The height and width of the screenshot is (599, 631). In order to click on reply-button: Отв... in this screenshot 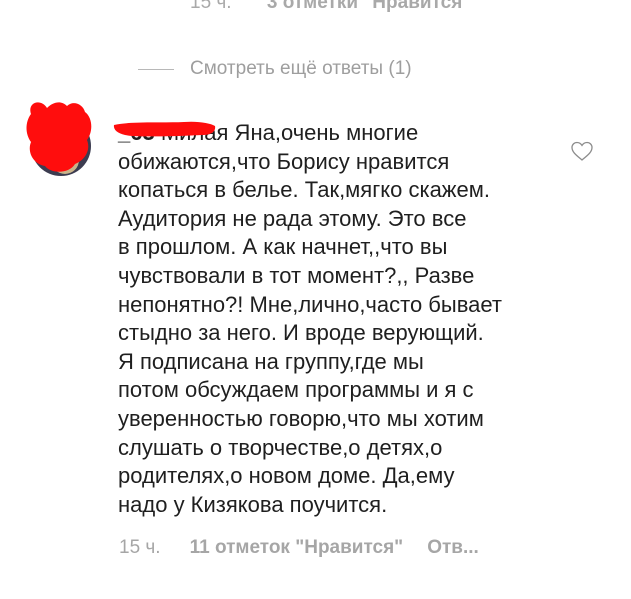, I will do `click(453, 548)`.